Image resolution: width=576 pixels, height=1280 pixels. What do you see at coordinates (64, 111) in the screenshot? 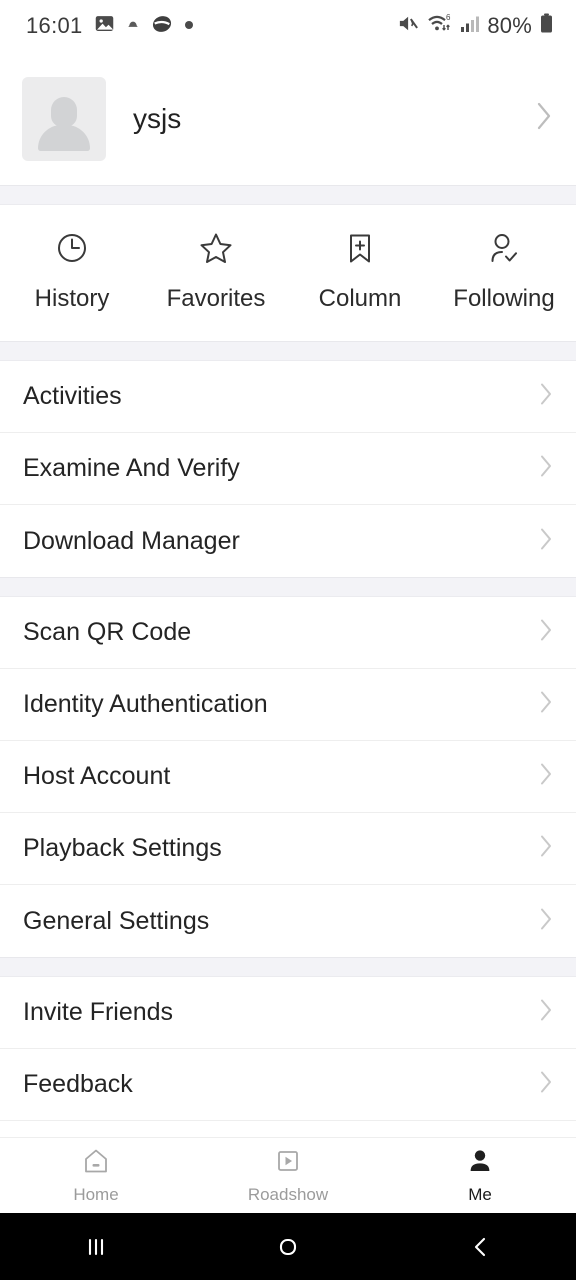
I see `avatar-head` at bounding box center [64, 111].